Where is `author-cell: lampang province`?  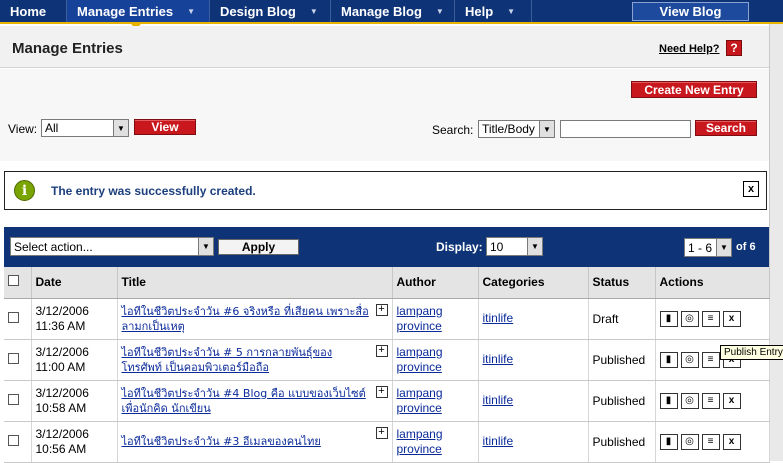 author-cell: lampang province is located at coordinates (435, 319).